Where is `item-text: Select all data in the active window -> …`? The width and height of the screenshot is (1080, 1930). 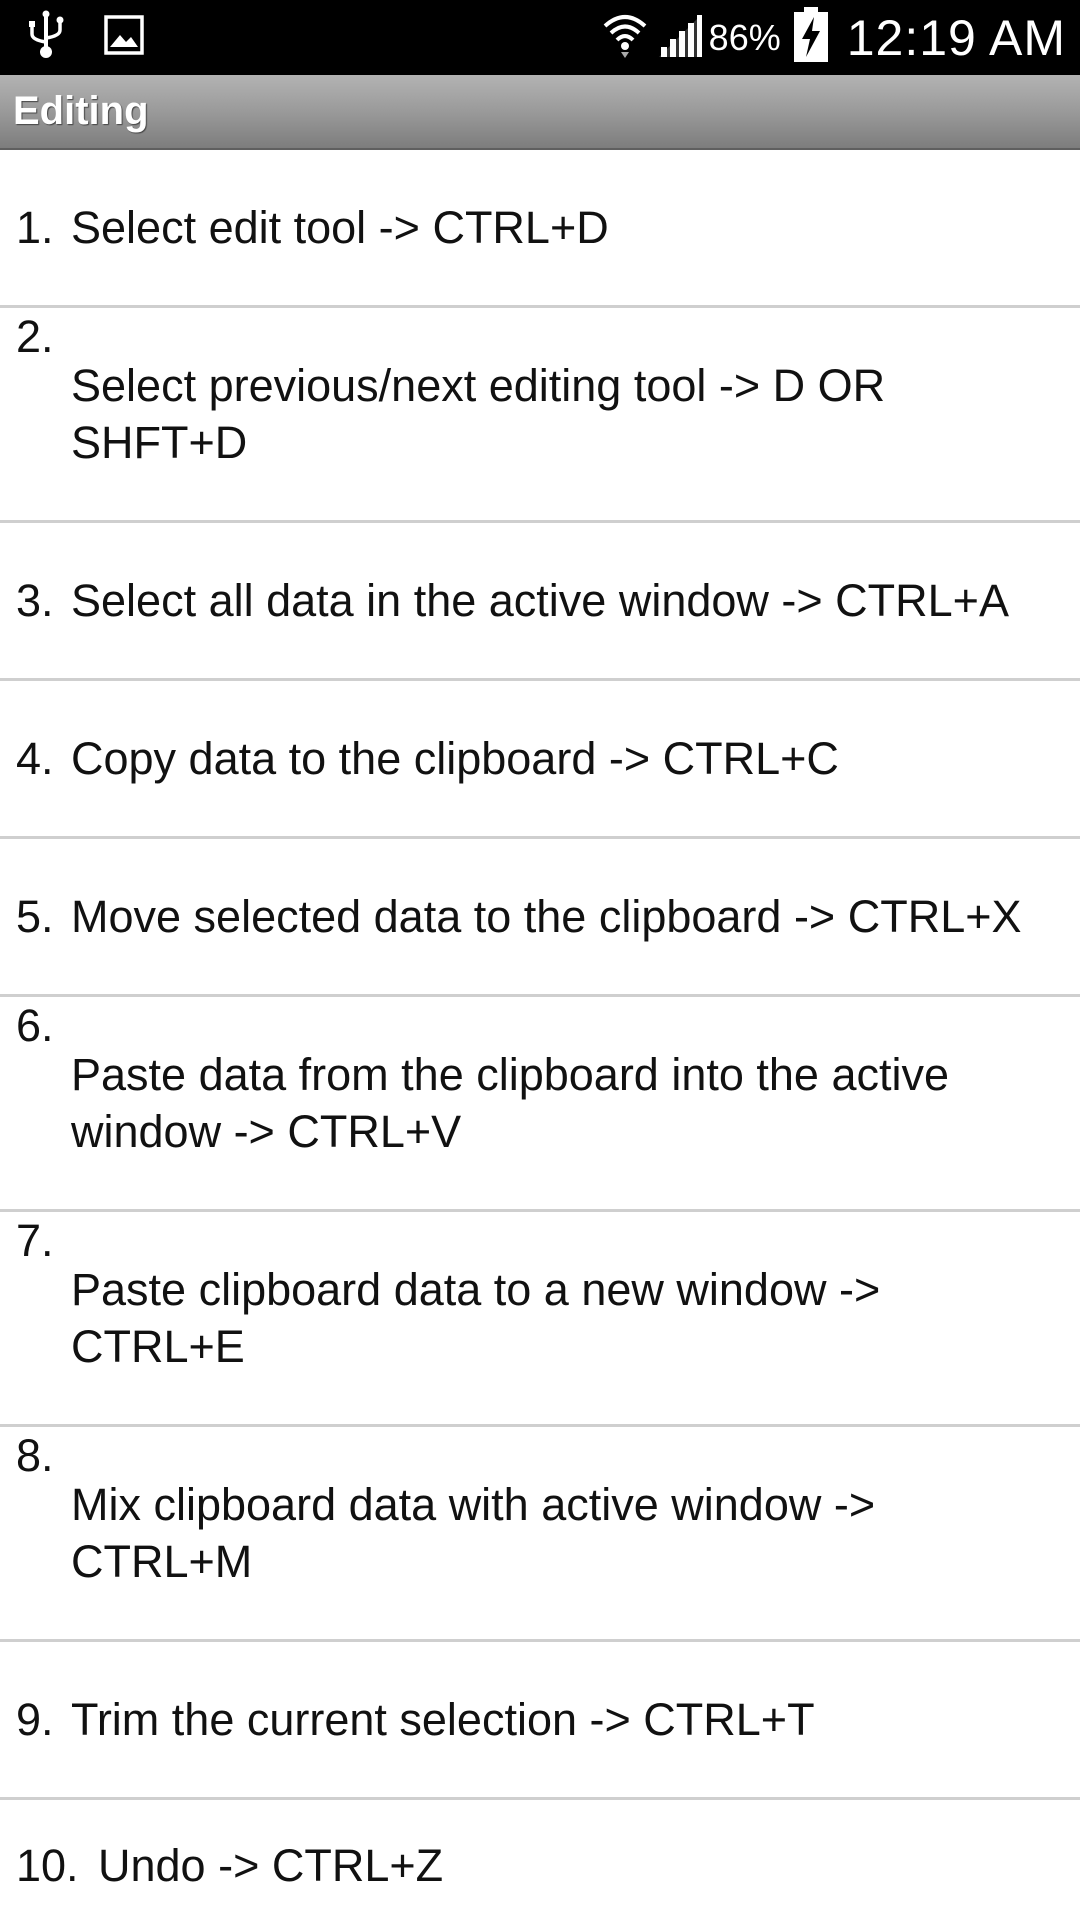 item-text: Select all data in the active window -> … is located at coordinates (540, 600).